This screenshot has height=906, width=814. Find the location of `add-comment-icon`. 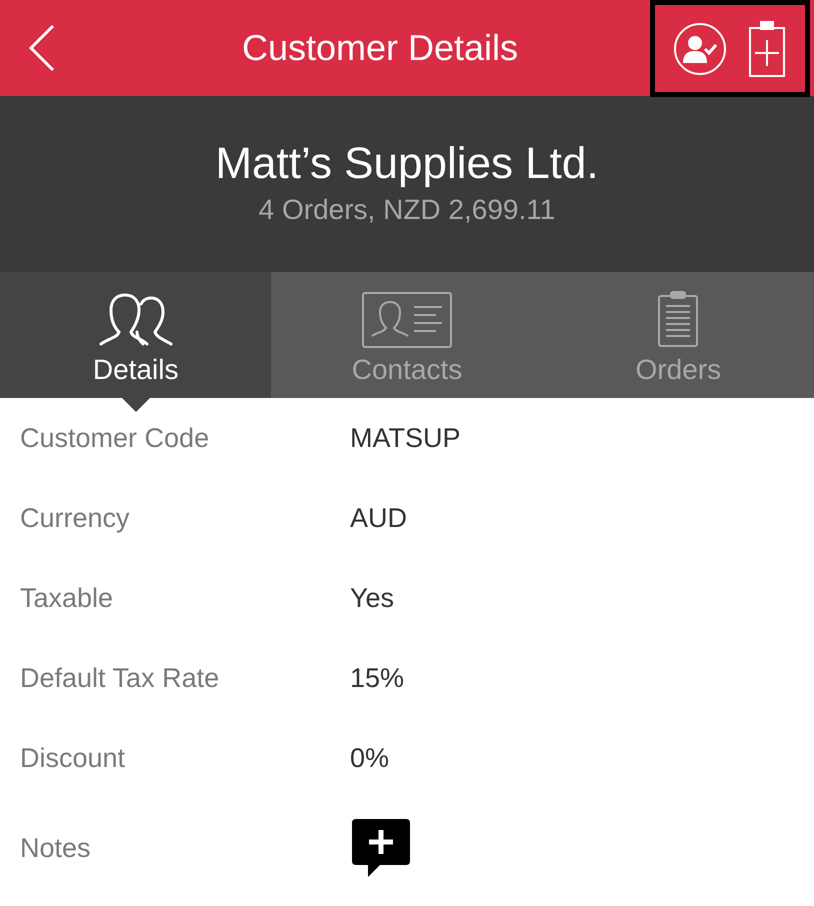

add-comment-icon is located at coordinates (381, 848).